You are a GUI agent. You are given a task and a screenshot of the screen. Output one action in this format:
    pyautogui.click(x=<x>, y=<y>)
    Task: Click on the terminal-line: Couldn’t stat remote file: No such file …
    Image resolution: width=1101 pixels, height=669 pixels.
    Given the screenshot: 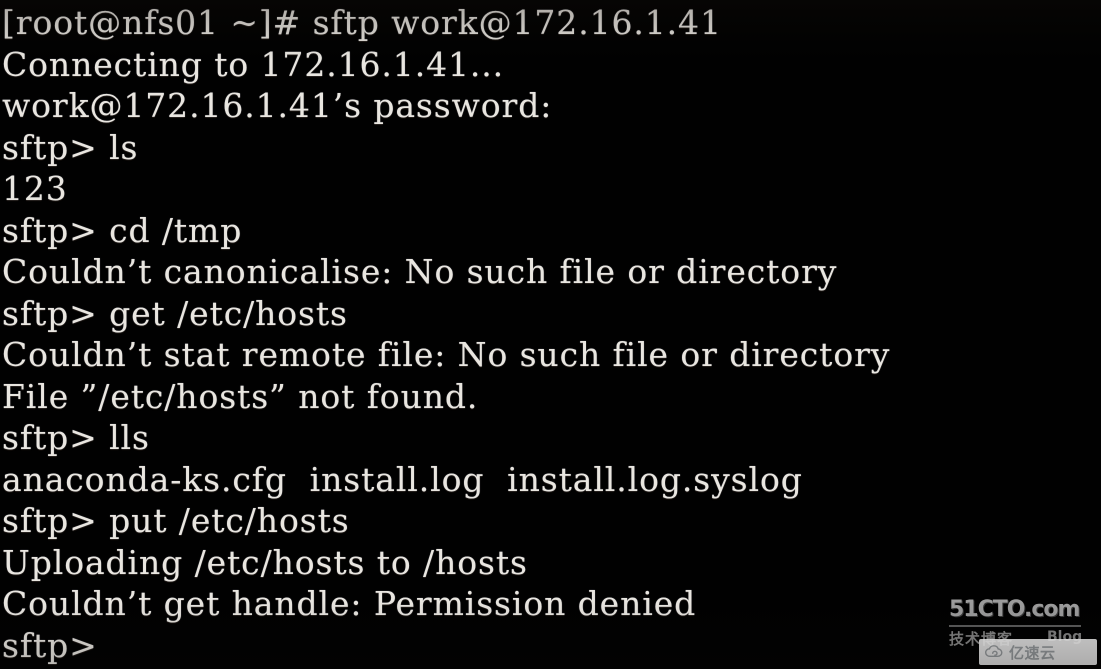 What is the action you would take?
    pyautogui.click(x=446, y=354)
    